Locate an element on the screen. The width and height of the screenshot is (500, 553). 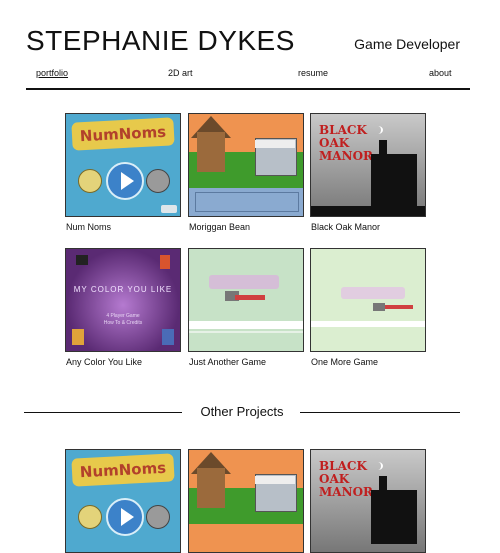
nav-about-link: about is located at coordinates (440, 73).